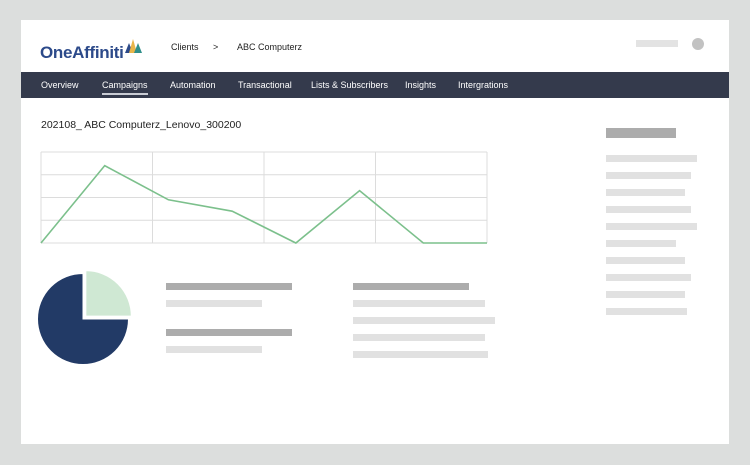 The image size is (750, 465). What do you see at coordinates (420, 85) in the screenshot?
I see `nav-insights: Insights` at bounding box center [420, 85].